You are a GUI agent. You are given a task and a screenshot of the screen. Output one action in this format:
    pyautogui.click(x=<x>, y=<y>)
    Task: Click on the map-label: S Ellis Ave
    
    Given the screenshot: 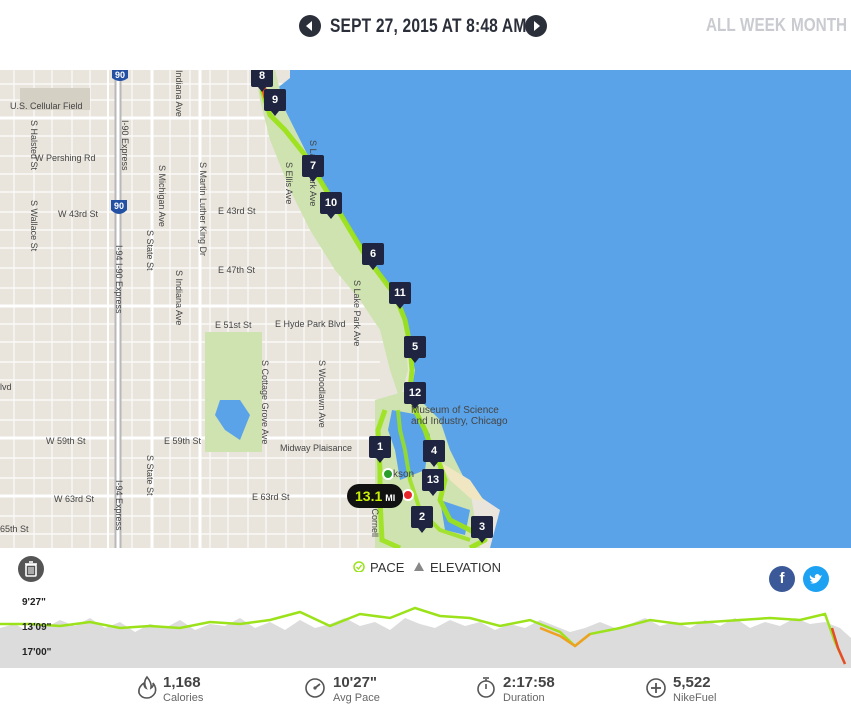 What is the action you would take?
    pyautogui.click(x=289, y=183)
    